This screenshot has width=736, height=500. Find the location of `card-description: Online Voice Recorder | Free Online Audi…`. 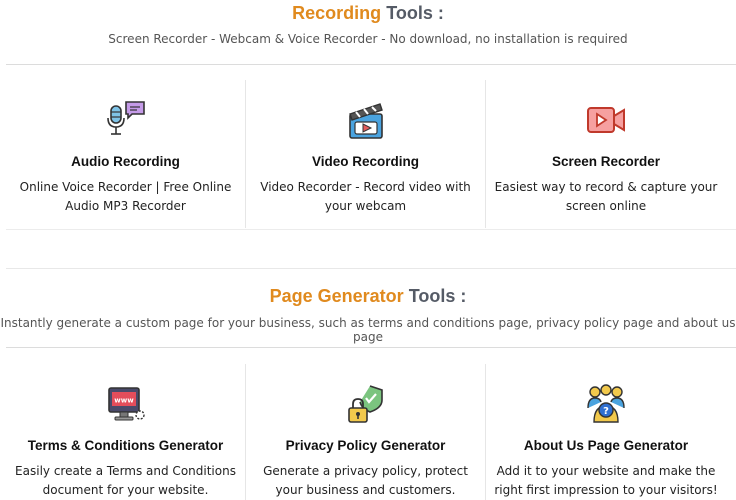

card-description: Online Voice Recorder | Free Online Audi… is located at coordinates (125, 196).